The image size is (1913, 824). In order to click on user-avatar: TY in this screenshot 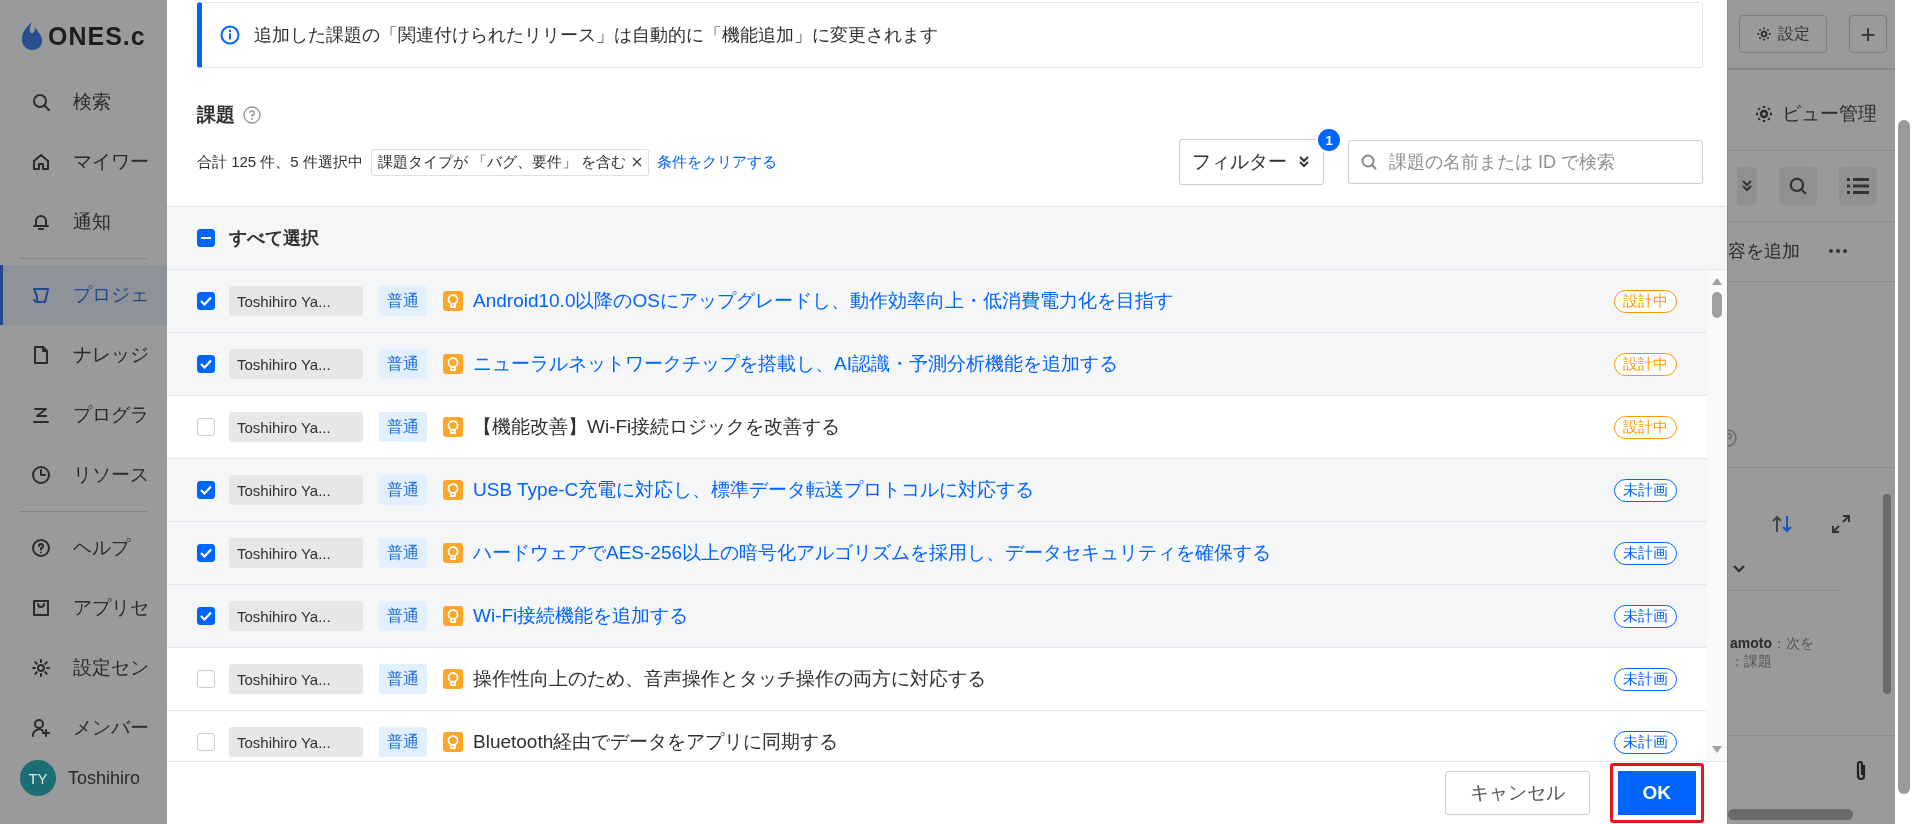, I will do `click(38, 778)`.